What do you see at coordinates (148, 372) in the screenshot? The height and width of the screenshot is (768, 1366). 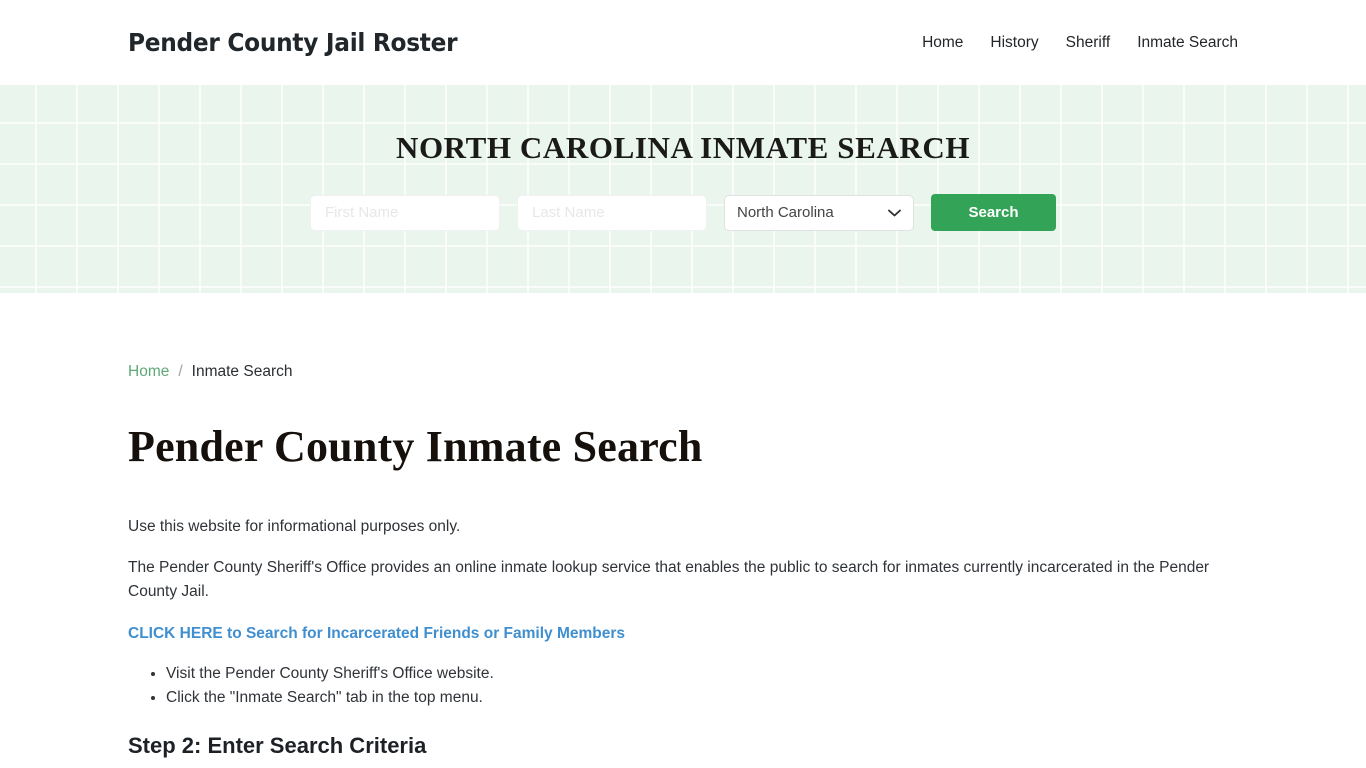 I see `breadcrumb-home-link: Home` at bounding box center [148, 372].